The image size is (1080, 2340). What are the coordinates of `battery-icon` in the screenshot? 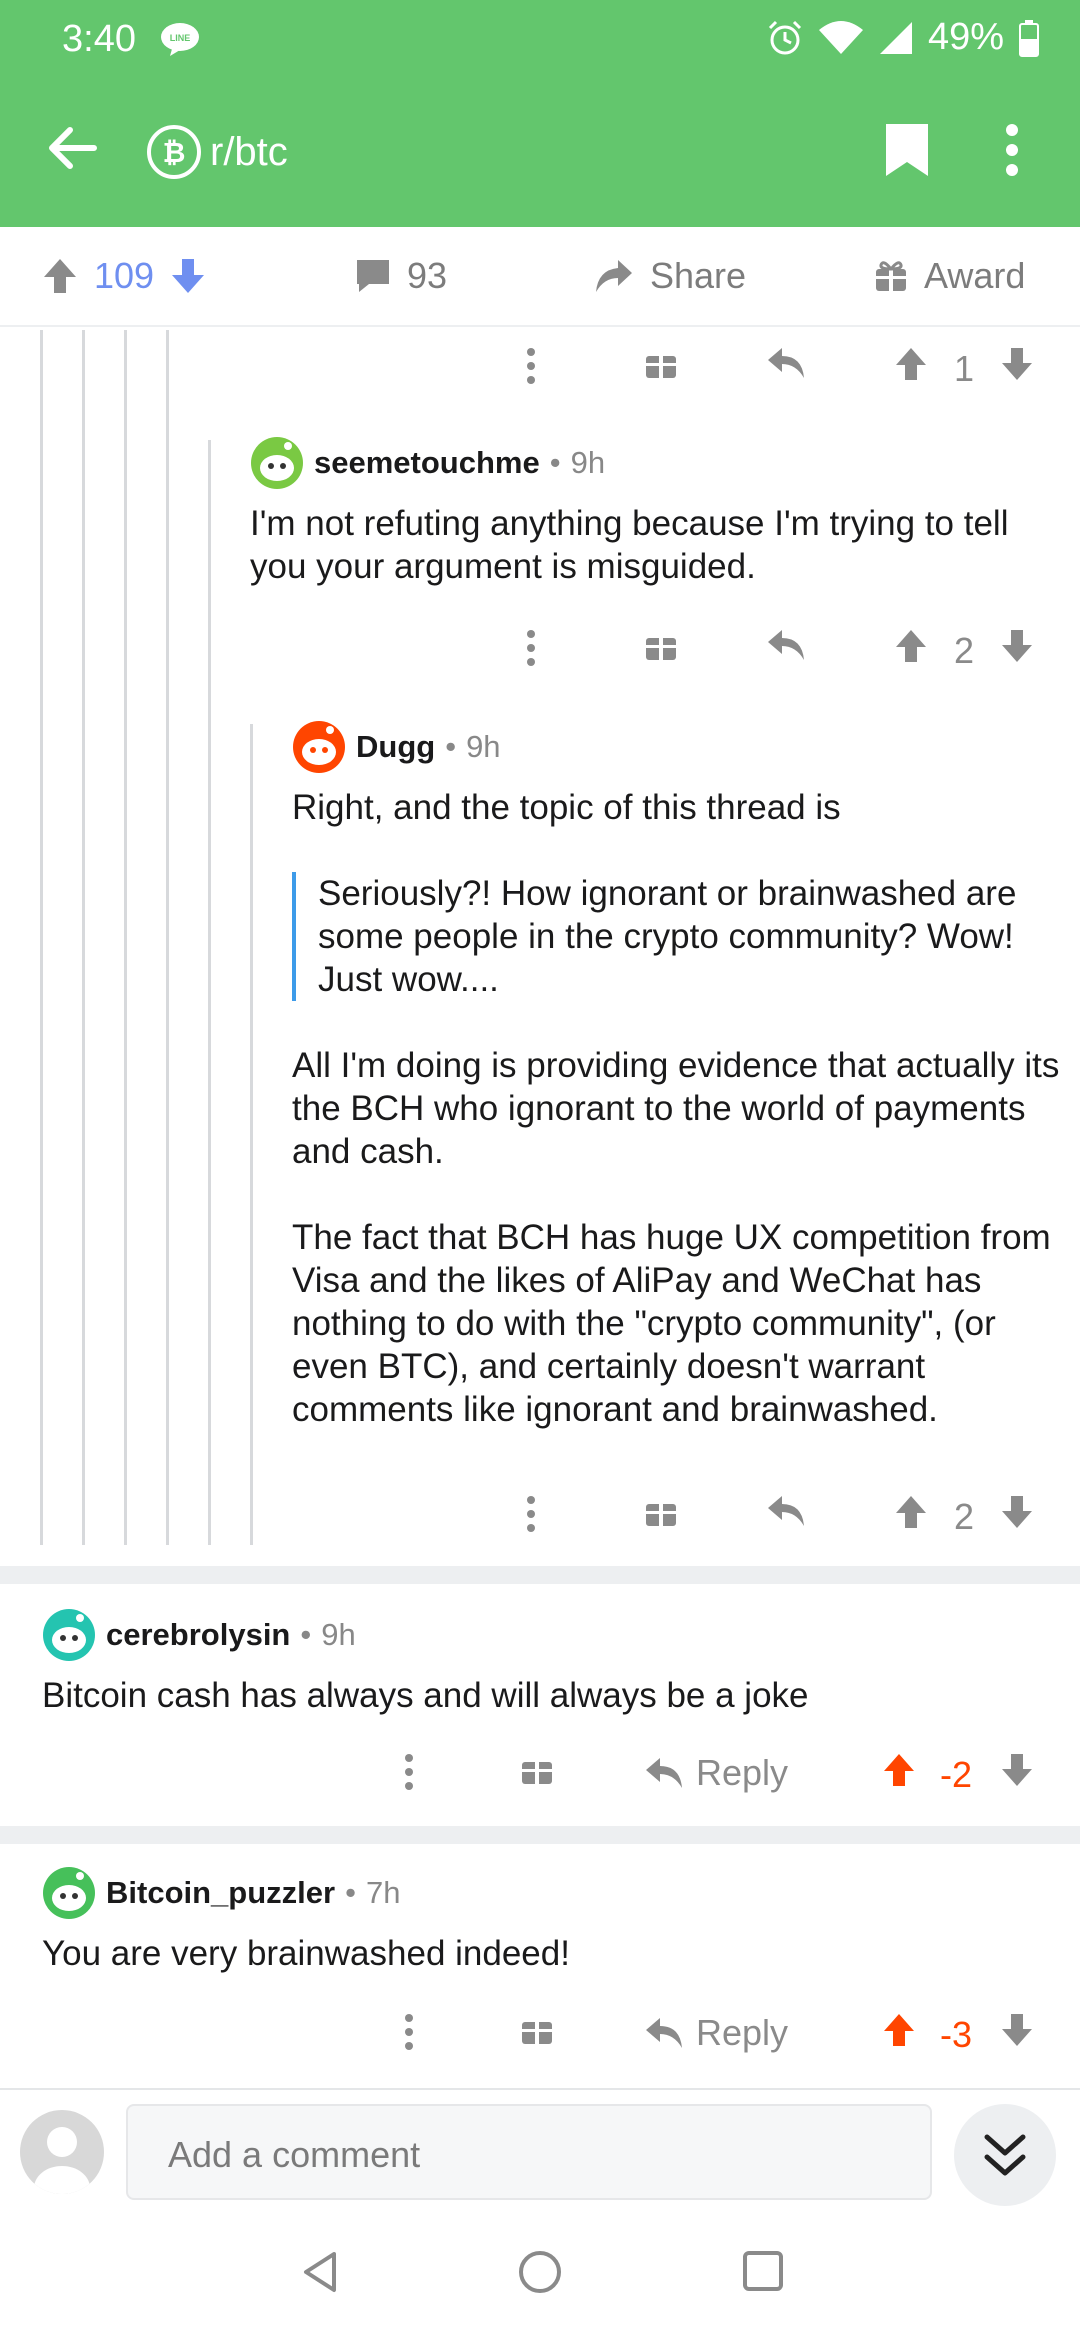 It's located at (1029, 38).